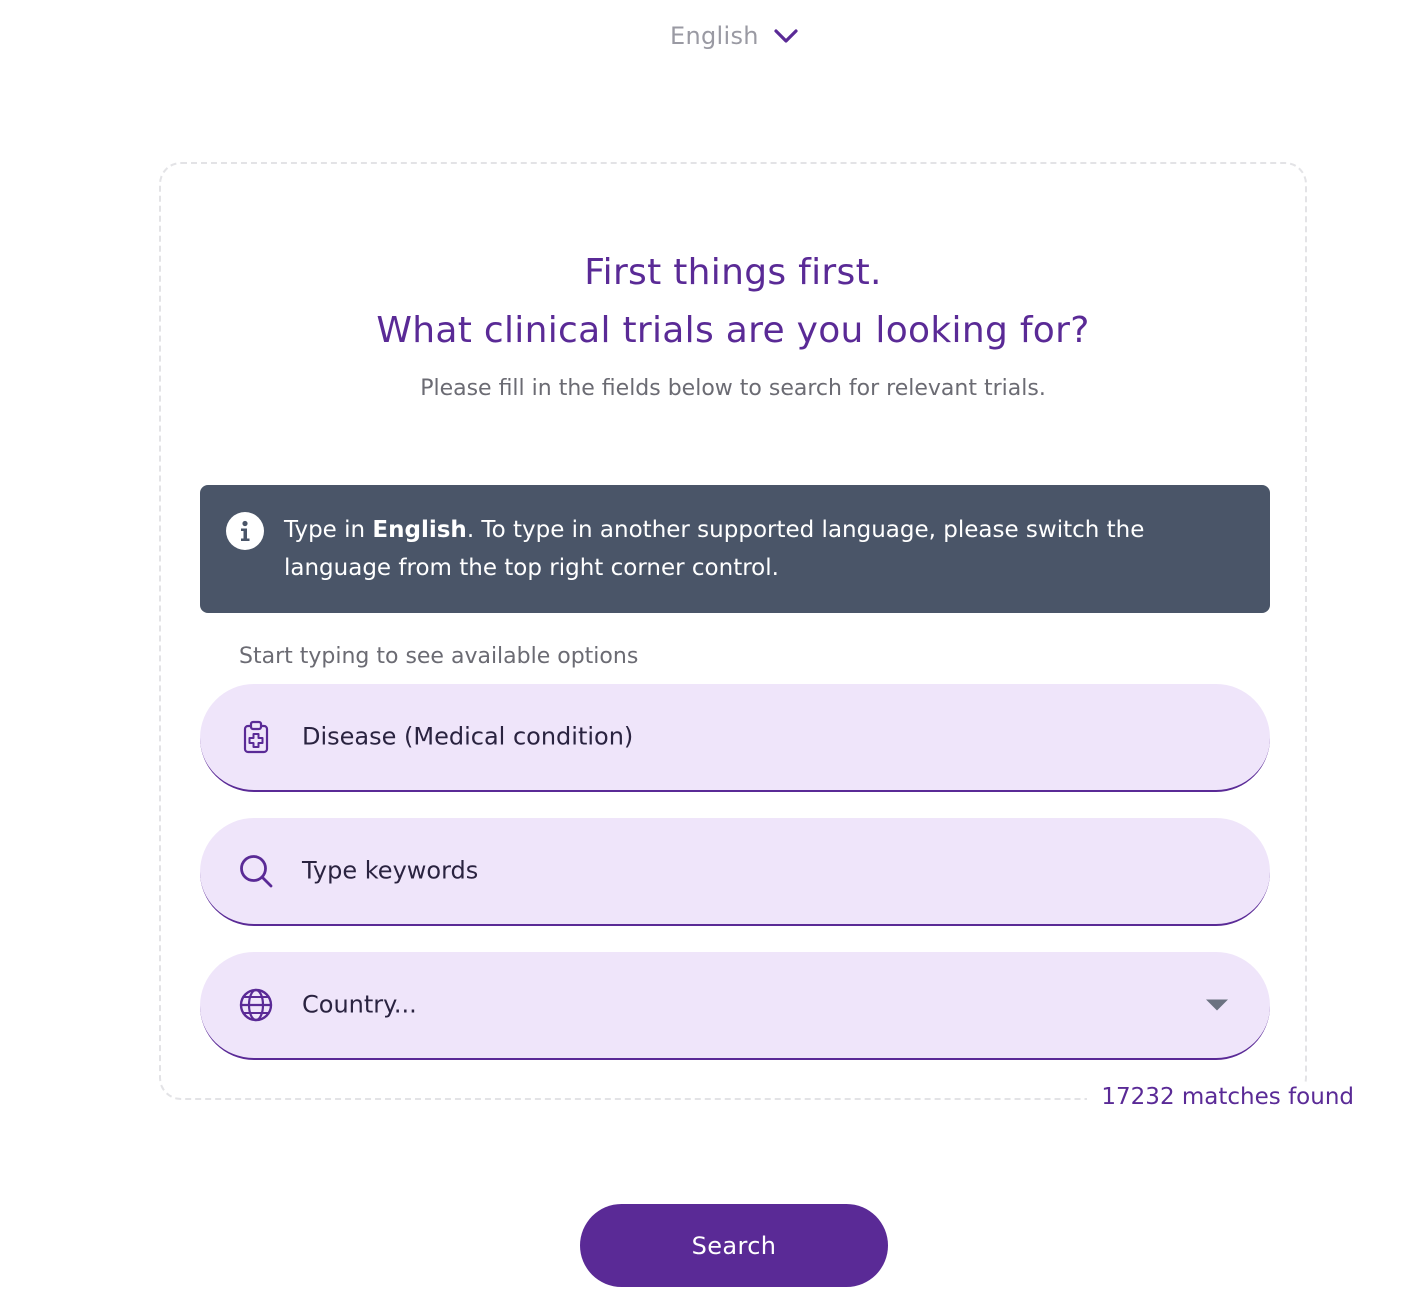 This screenshot has width=1404, height=1296. What do you see at coordinates (419, 530) in the screenshot?
I see `info-banner-language: English` at bounding box center [419, 530].